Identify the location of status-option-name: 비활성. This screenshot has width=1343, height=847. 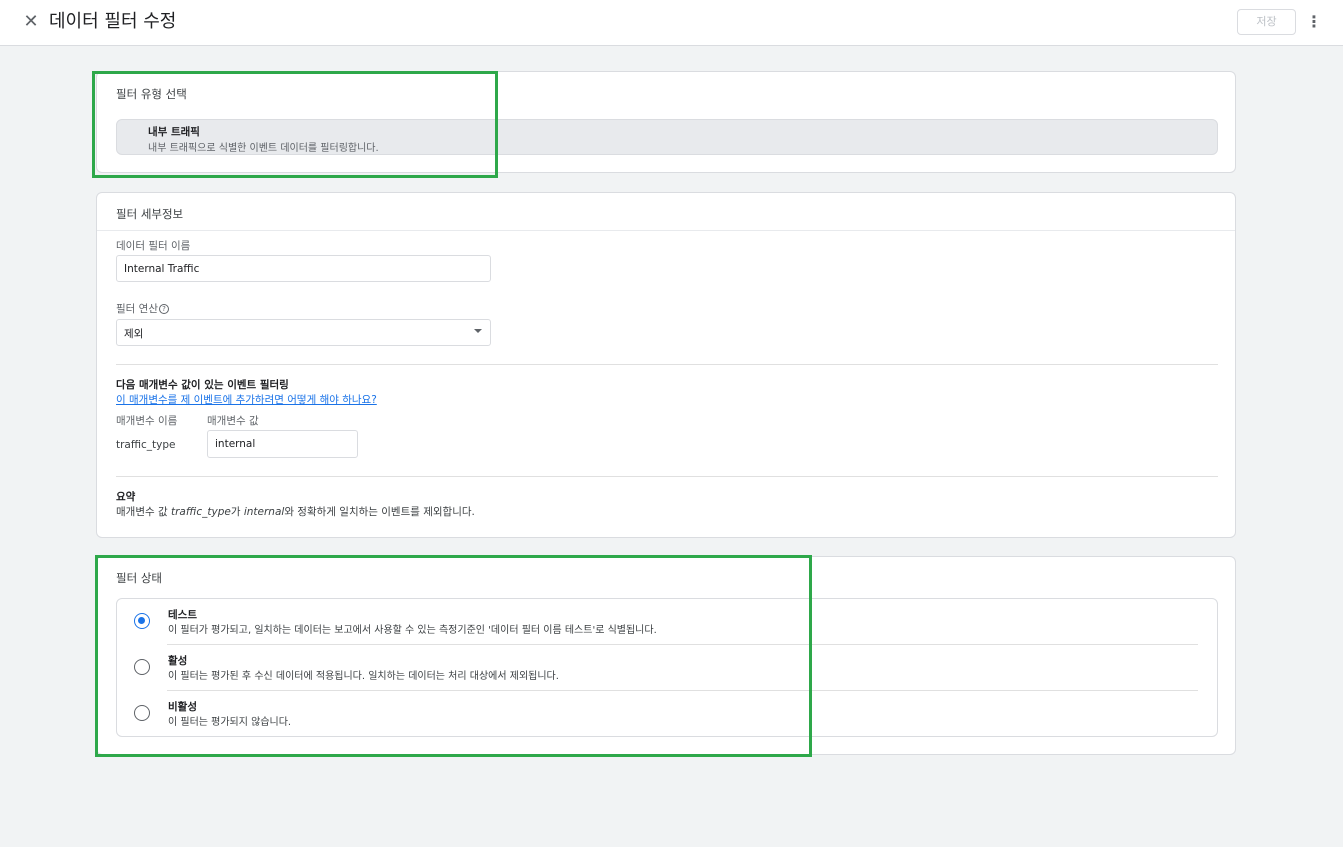
(182, 707).